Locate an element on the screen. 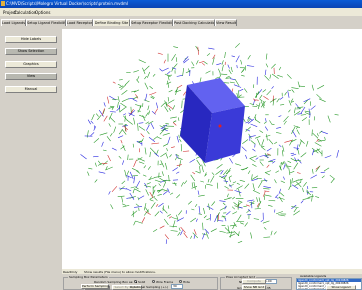 Image resolution: width=362 pixels, height=290 pixels. menu-options: Options is located at coordinates (42, 12).